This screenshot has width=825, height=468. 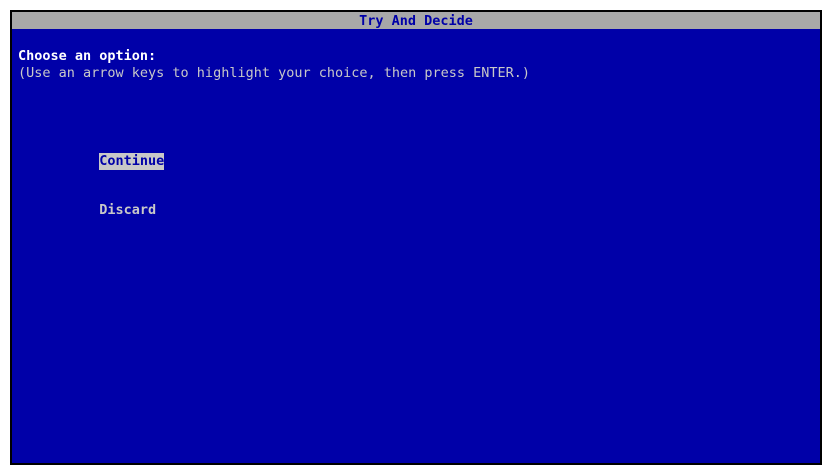 What do you see at coordinates (416, 20) in the screenshot?
I see `title-bar: Try And Decide` at bounding box center [416, 20].